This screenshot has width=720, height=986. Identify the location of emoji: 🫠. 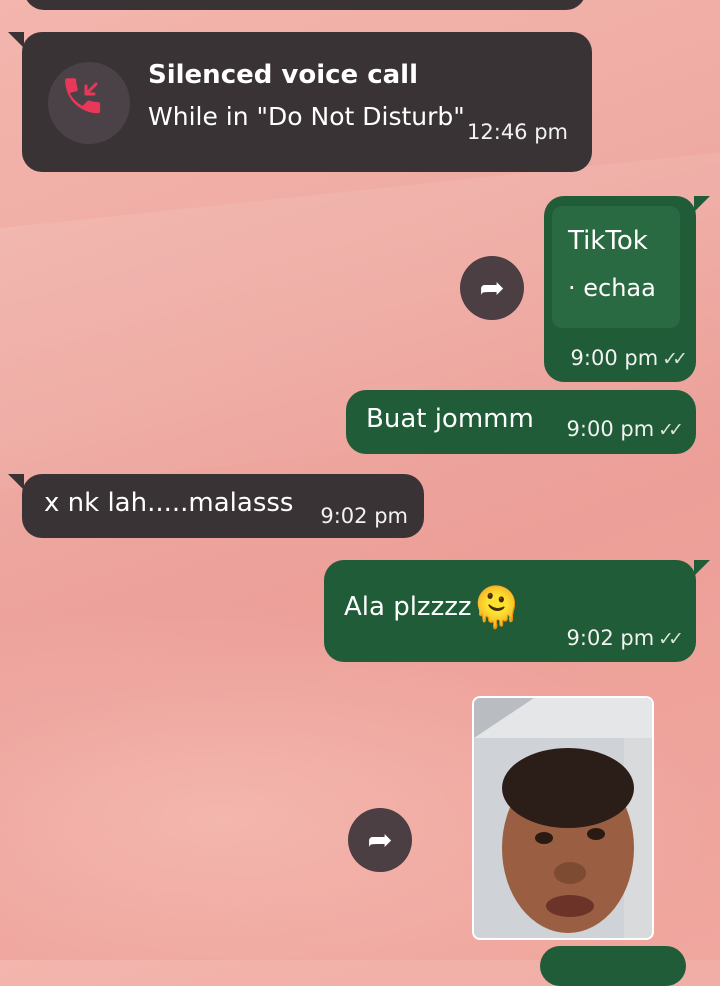
(496, 608).